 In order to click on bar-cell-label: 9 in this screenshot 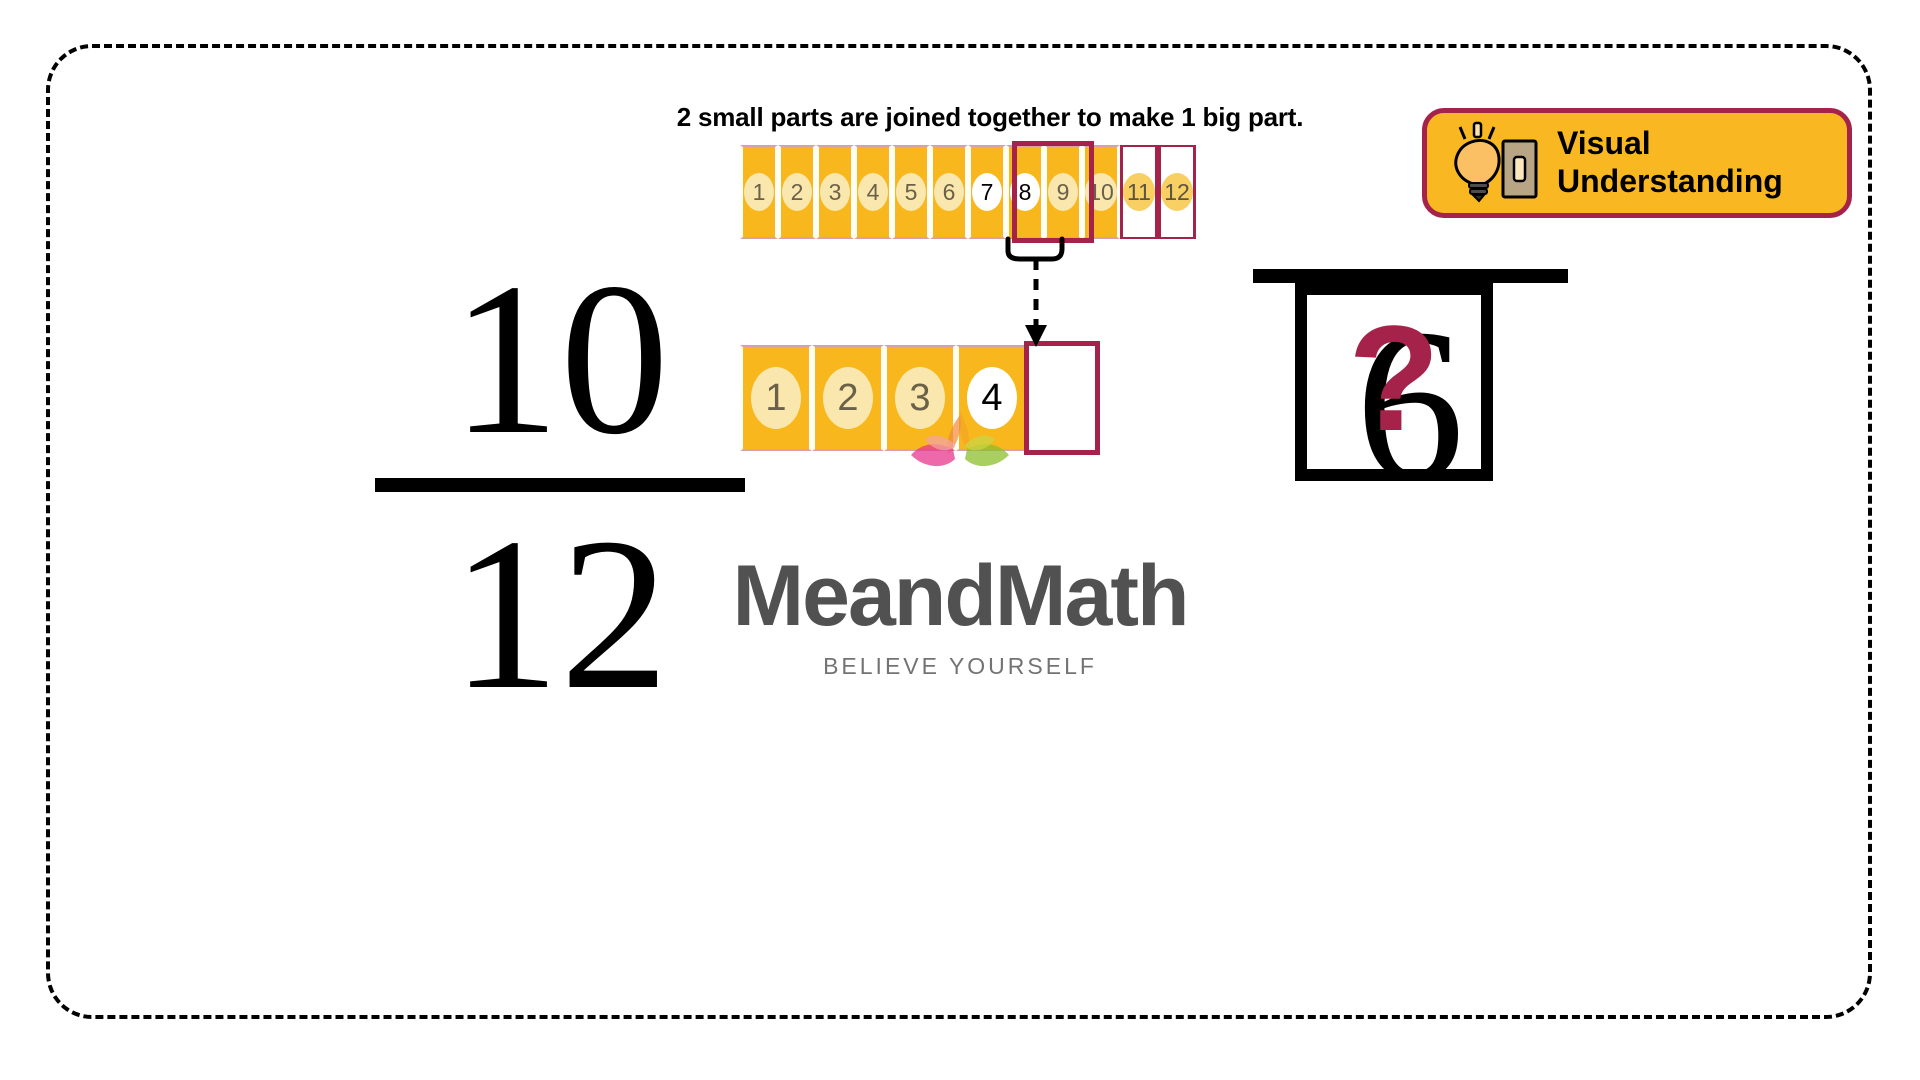, I will do `click(1063, 192)`.